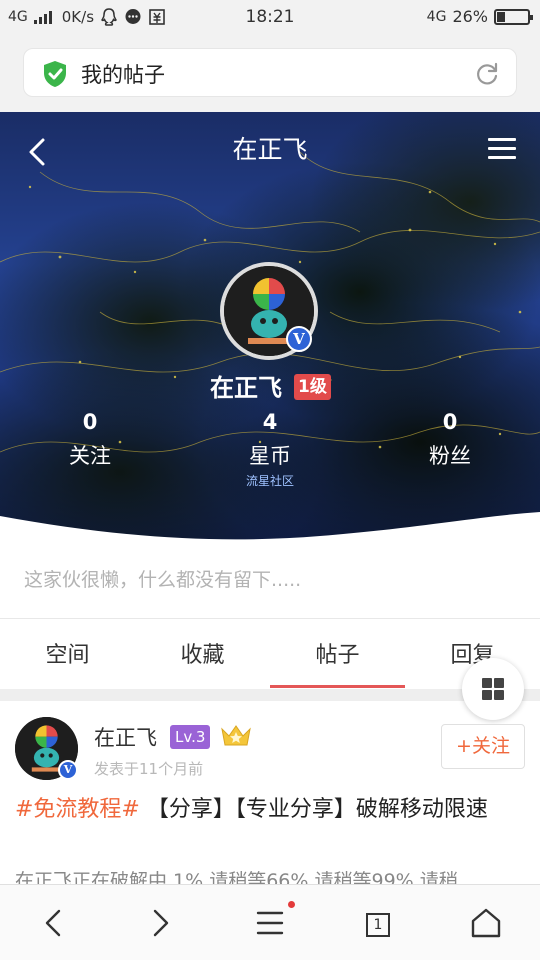  What do you see at coordinates (160, 923) in the screenshot?
I see `forward-icon` at bounding box center [160, 923].